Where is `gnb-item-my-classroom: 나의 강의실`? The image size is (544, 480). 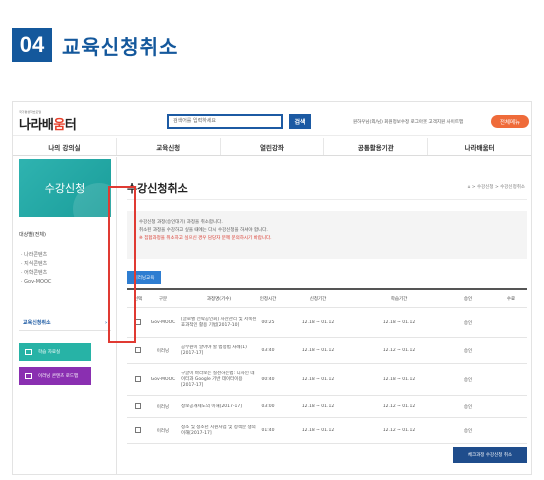 gnb-item-my-classroom: 나의 강의실 is located at coordinates (65, 146).